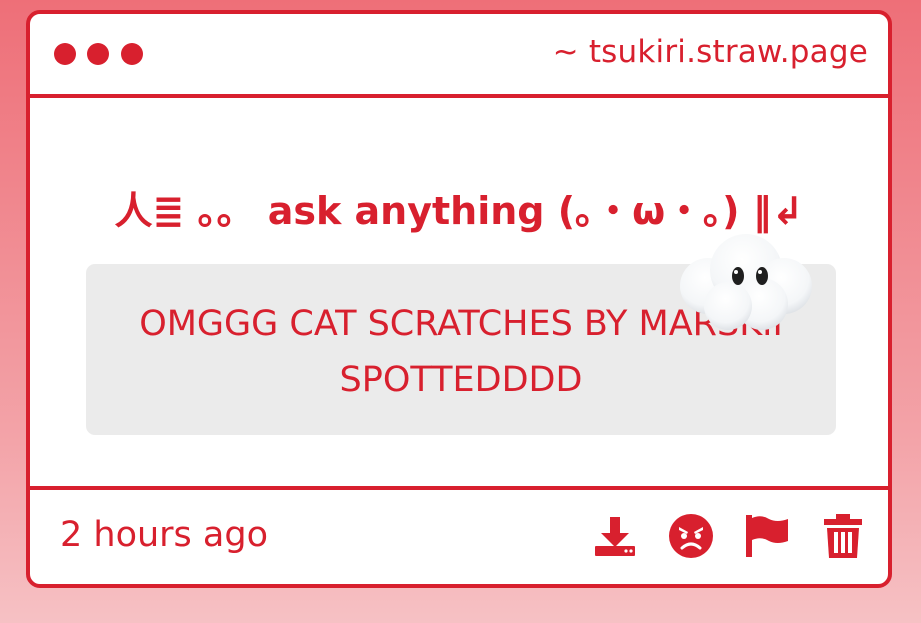  What do you see at coordinates (767, 536) in the screenshot?
I see `flag-icon` at bounding box center [767, 536].